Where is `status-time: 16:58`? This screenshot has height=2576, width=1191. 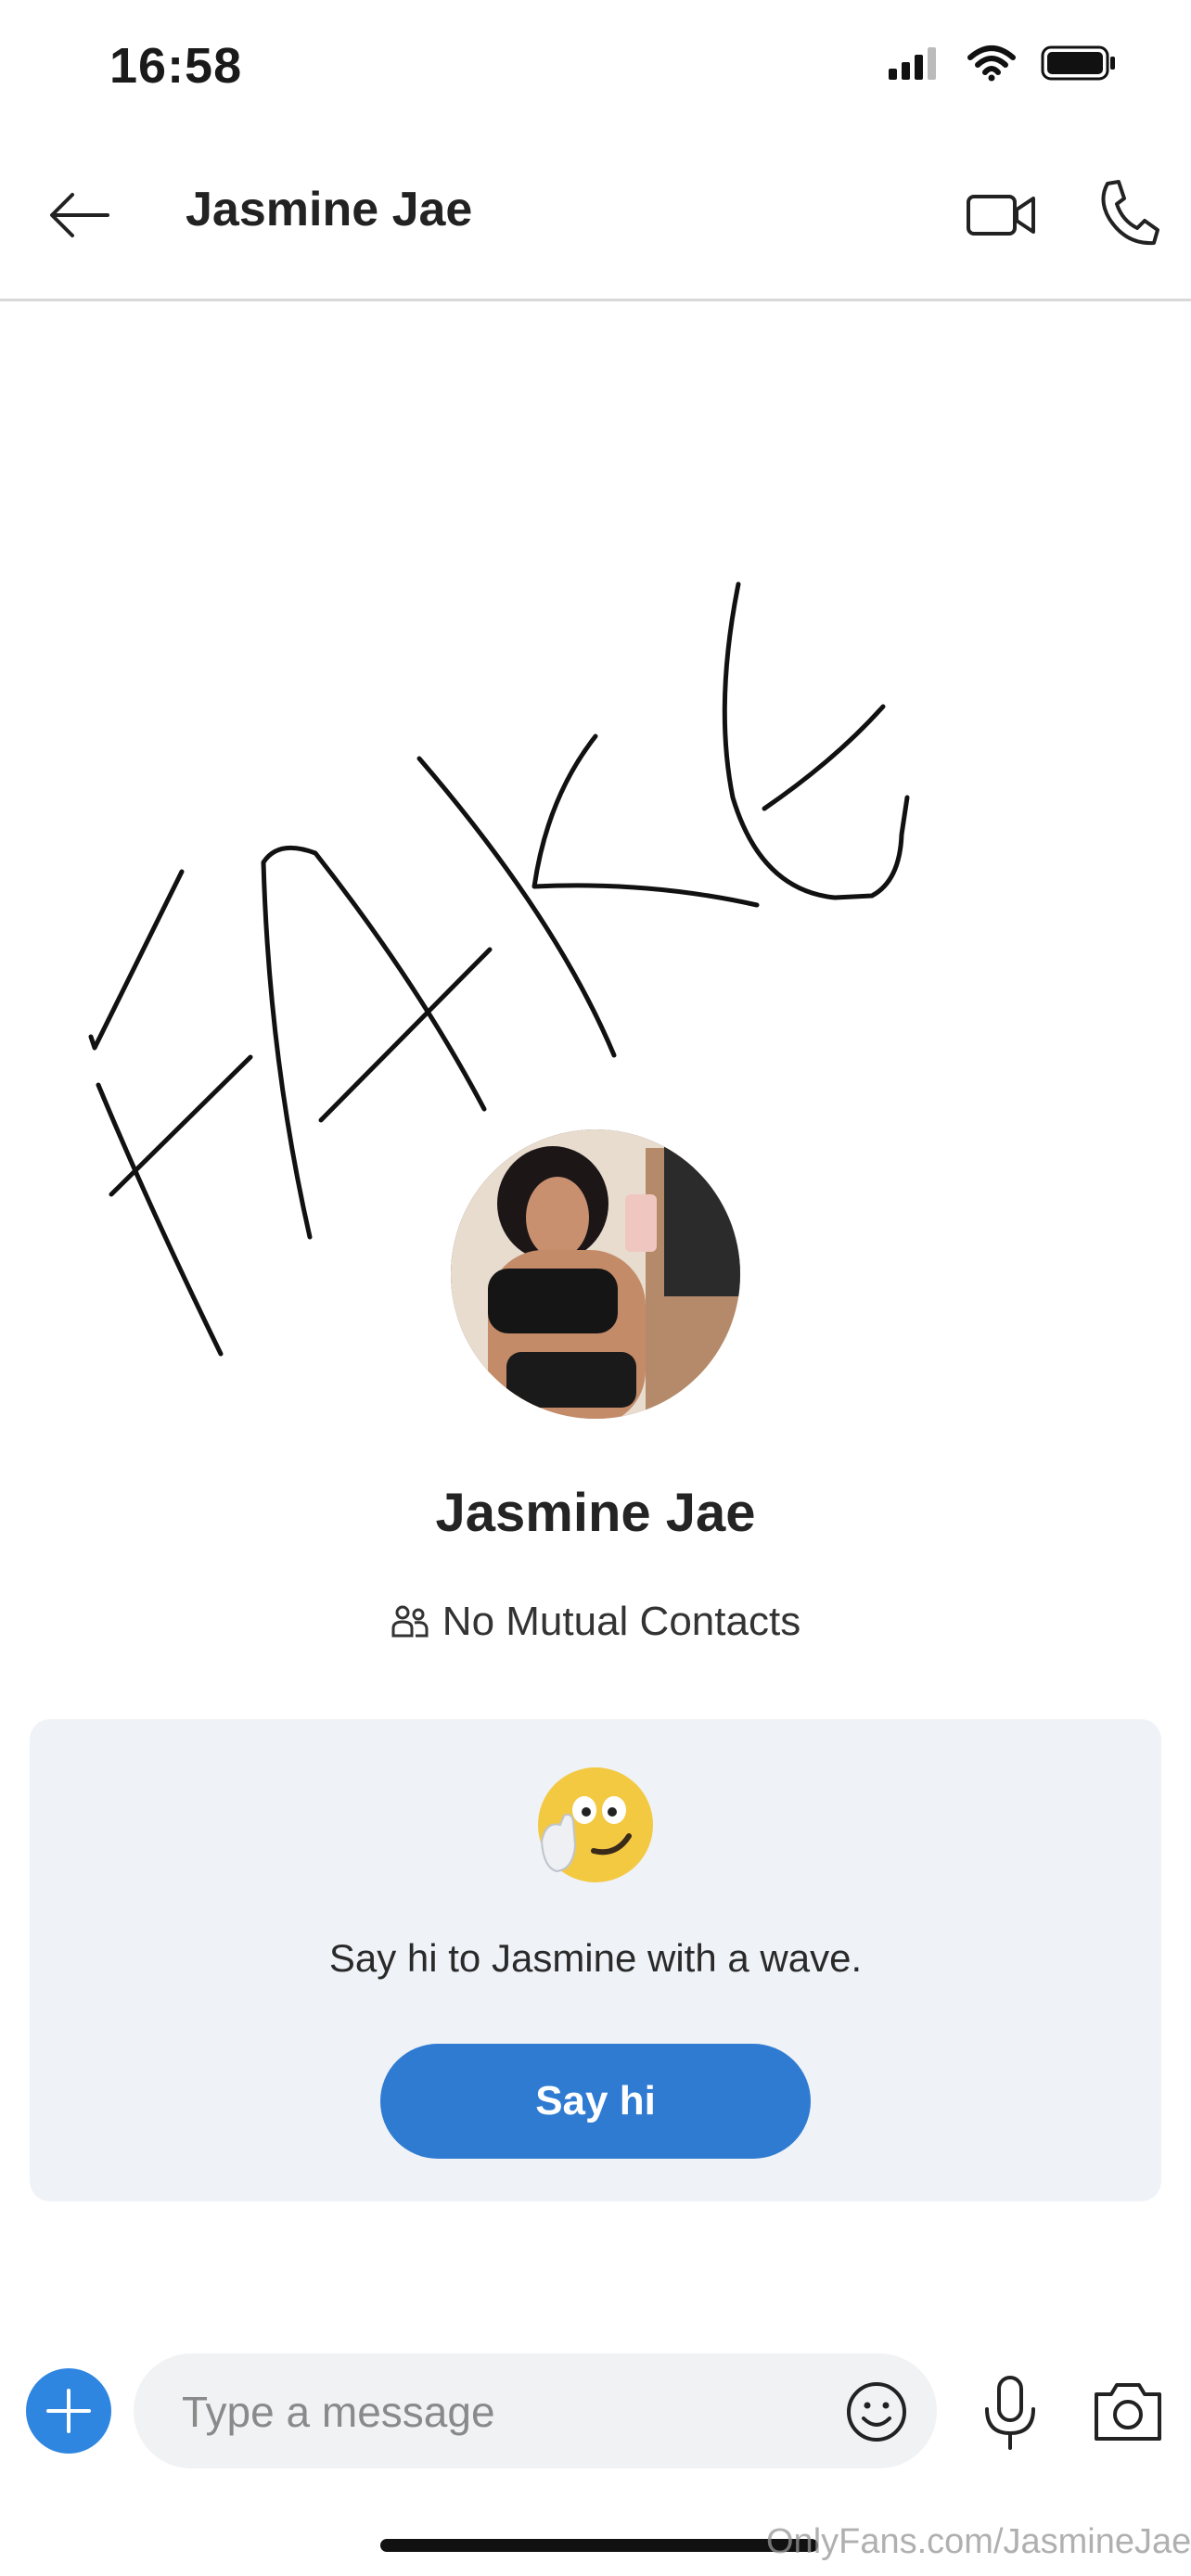
status-time: 16:58 is located at coordinates (176, 66).